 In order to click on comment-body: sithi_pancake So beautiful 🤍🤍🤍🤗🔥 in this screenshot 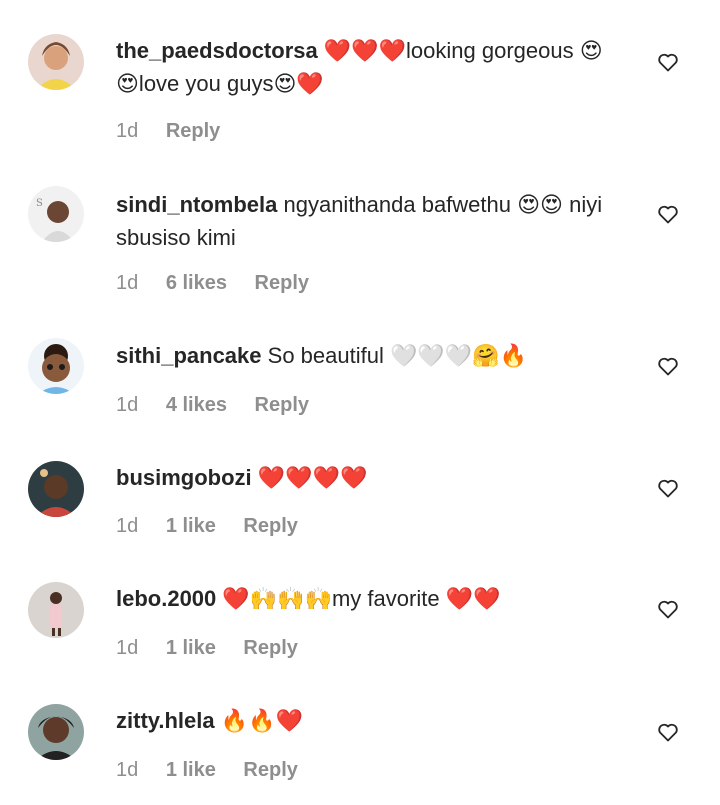, I will do `click(366, 355)`.